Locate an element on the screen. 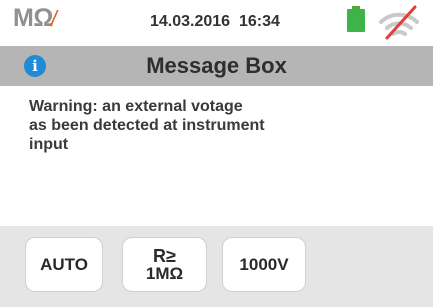 Image resolution: width=433 pixels, height=307 pixels. resistance-limit-value: 1MΩ is located at coordinates (164, 273).